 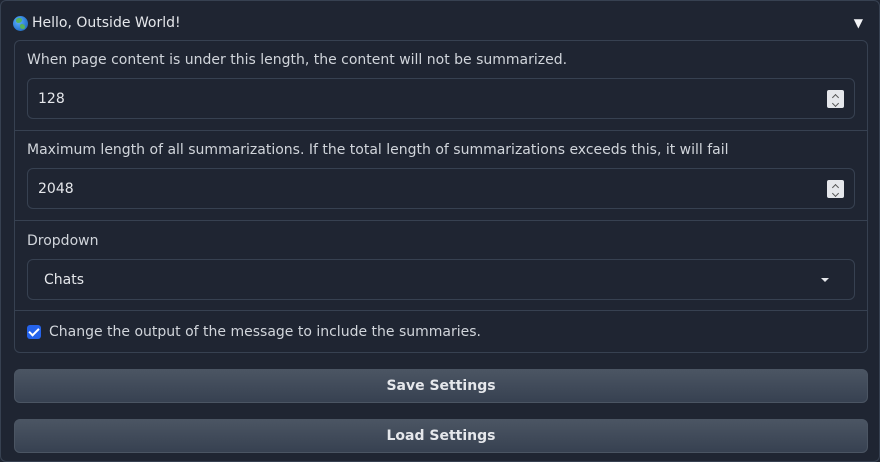 What do you see at coordinates (34, 332) in the screenshot?
I see `include-summaries-checkbox` at bounding box center [34, 332].